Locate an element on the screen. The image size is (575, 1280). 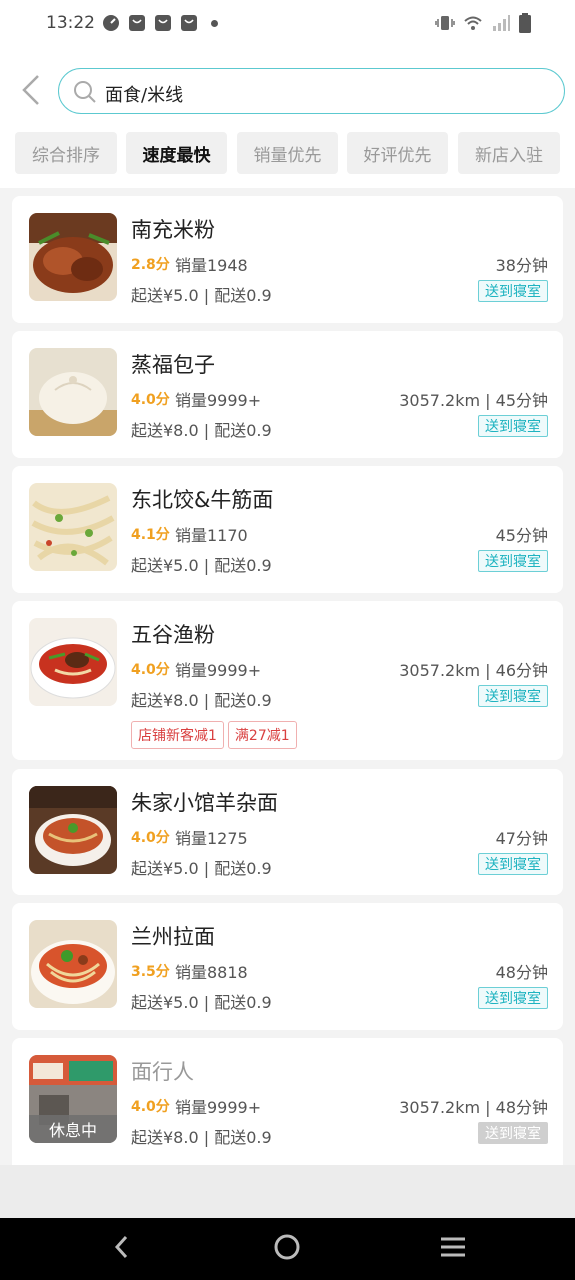
nav-menu-button is located at coordinates (453, 1249).